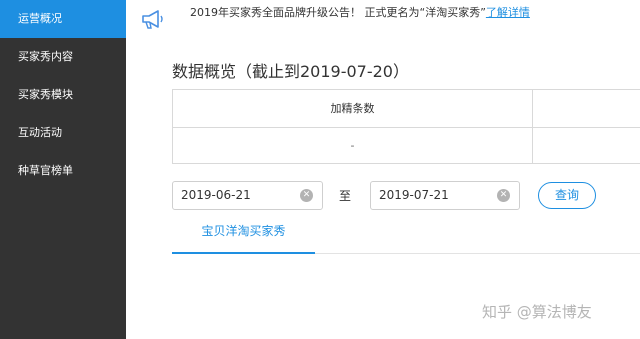  Describe the element at coordinates (63, 19) in the screenshot. I see `sidebar-item-overview: 运营概况` at that location.